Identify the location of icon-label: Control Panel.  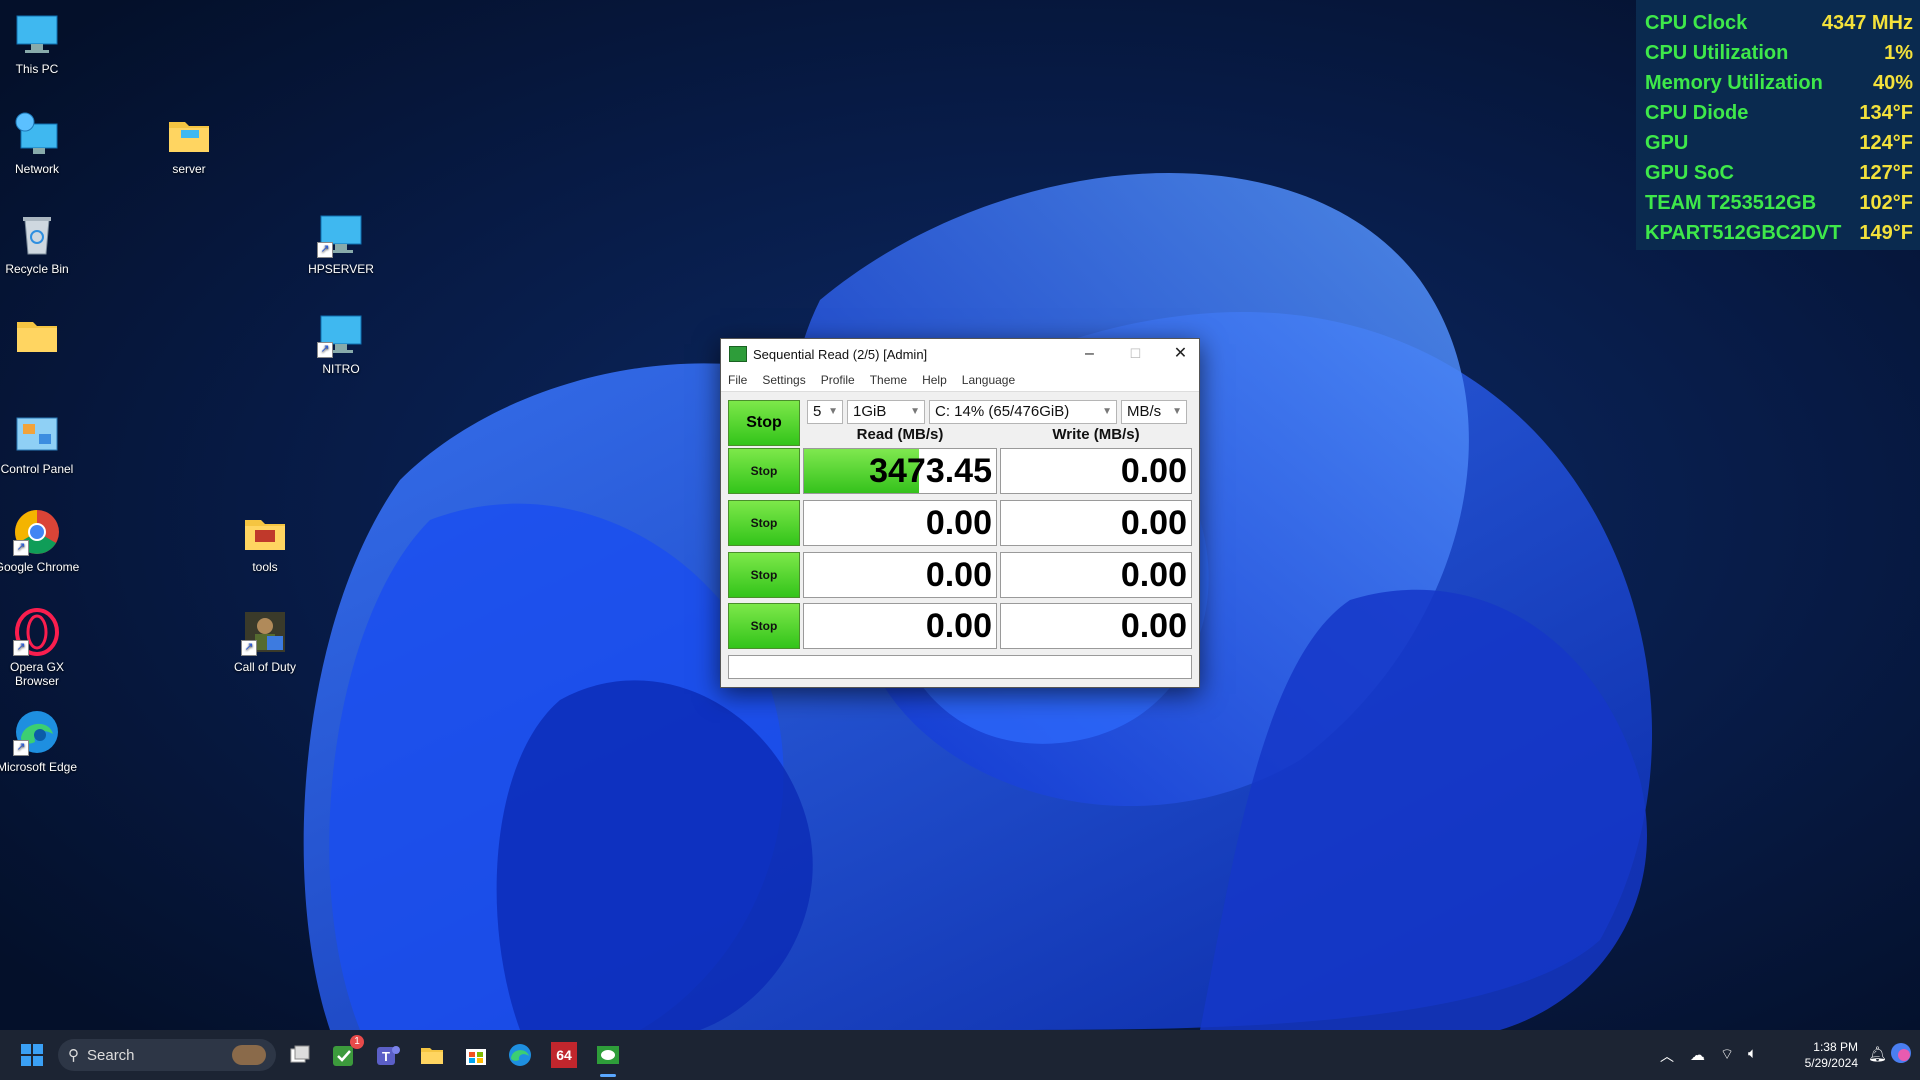
(37, 469).